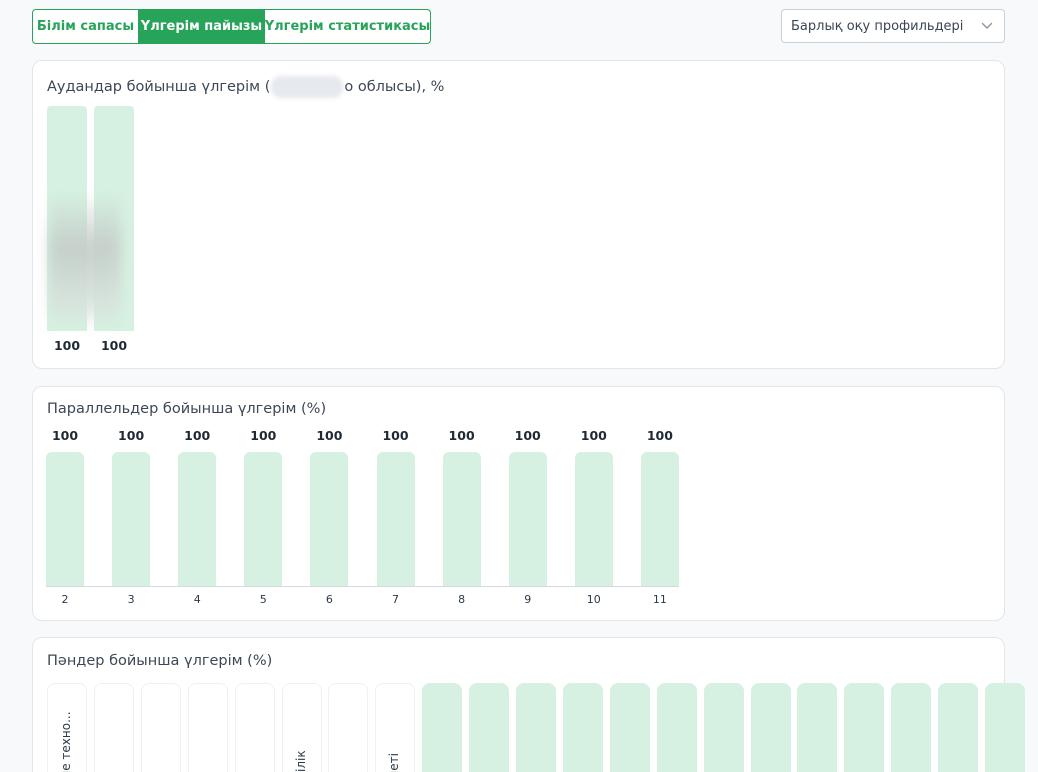  Describe the element at coordinates (462, 599) in the screenshot. I see `parallel-tick-label: 8` at that location.